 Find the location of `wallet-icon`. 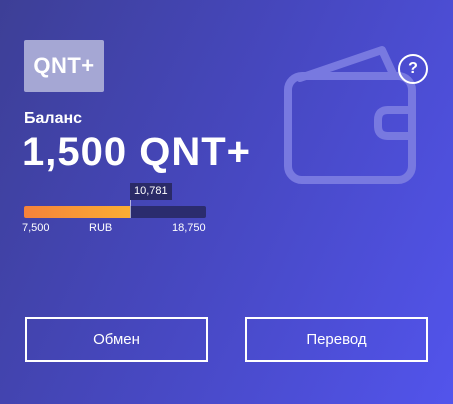

wallet-icon is located at coordinates (350, 115).